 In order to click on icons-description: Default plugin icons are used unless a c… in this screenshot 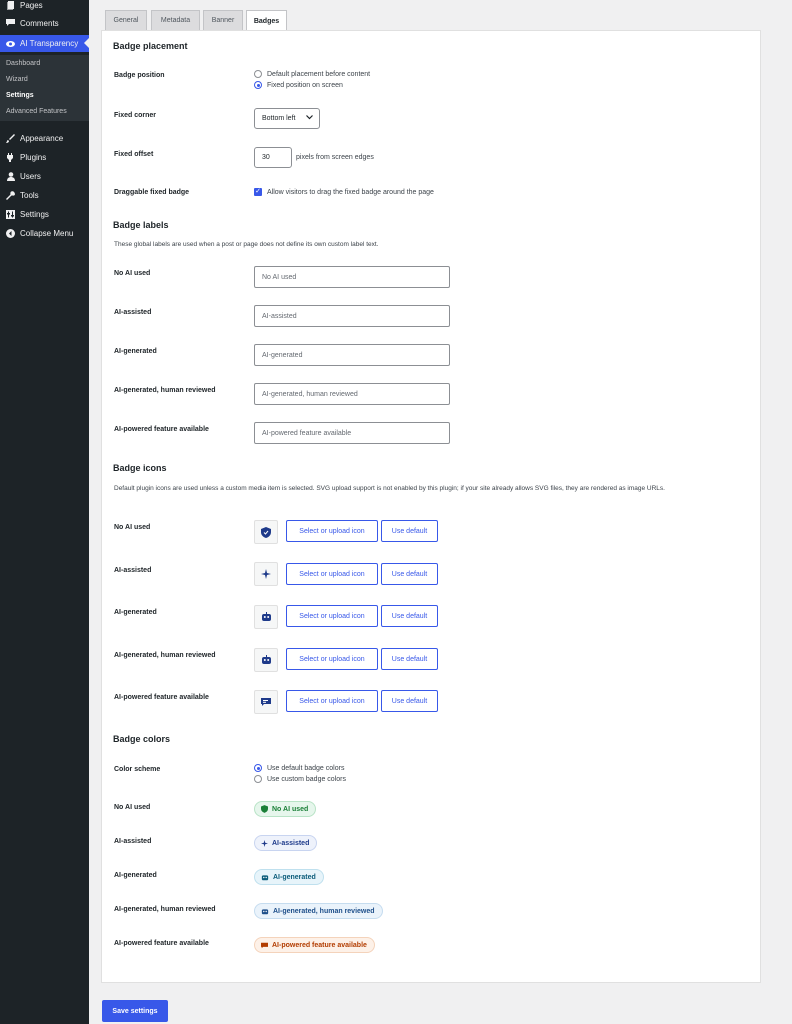, I will do `click(389, 488)`.